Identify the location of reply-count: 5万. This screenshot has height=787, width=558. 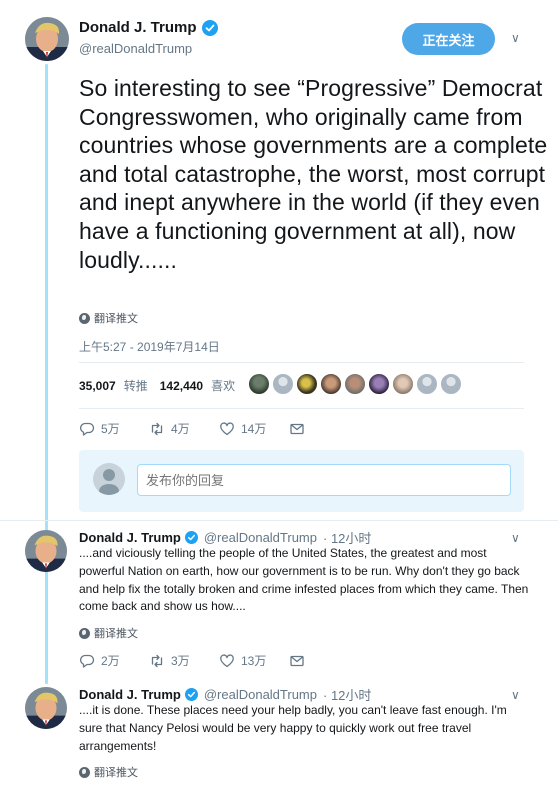
(110, 429).